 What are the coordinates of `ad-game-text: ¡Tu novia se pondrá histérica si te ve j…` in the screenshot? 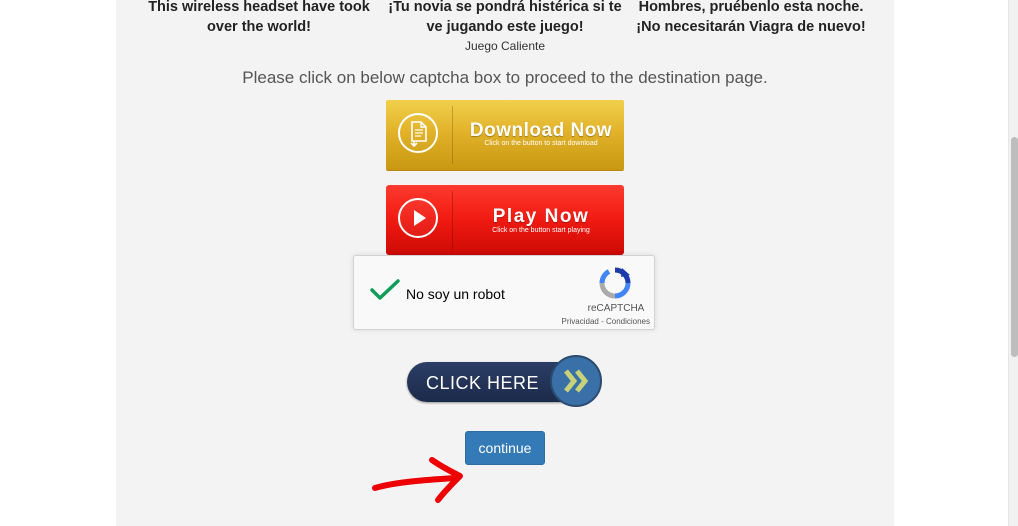 It's located at (504, 17).